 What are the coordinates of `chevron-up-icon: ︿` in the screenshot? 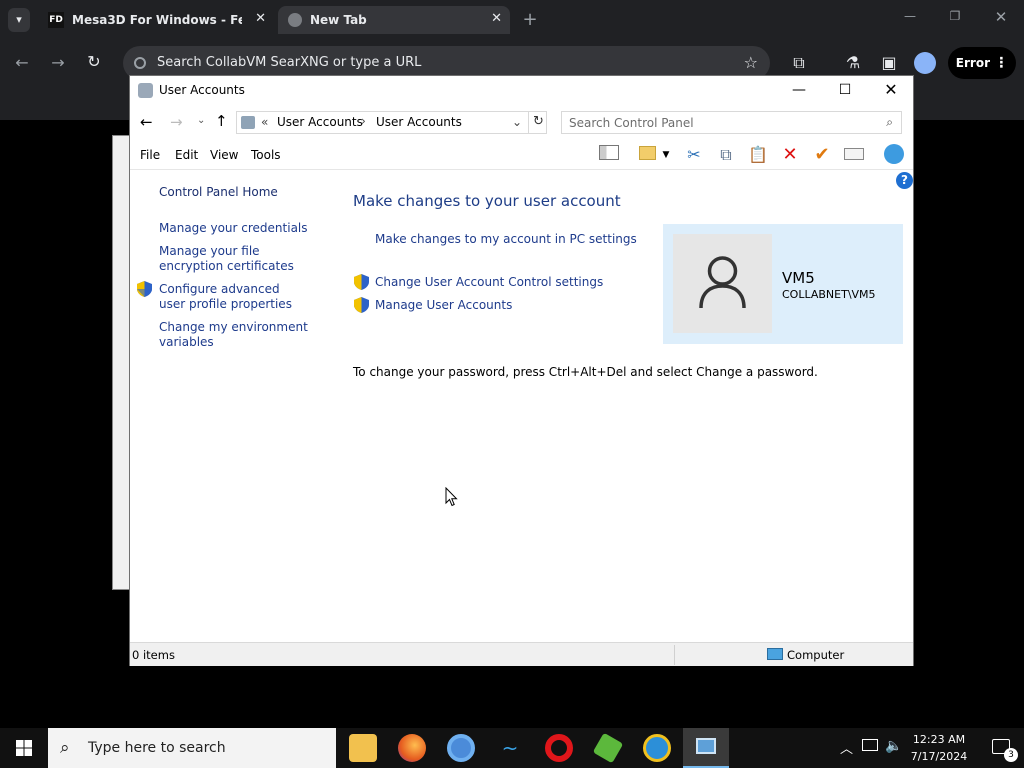 It's located at (846, 747).